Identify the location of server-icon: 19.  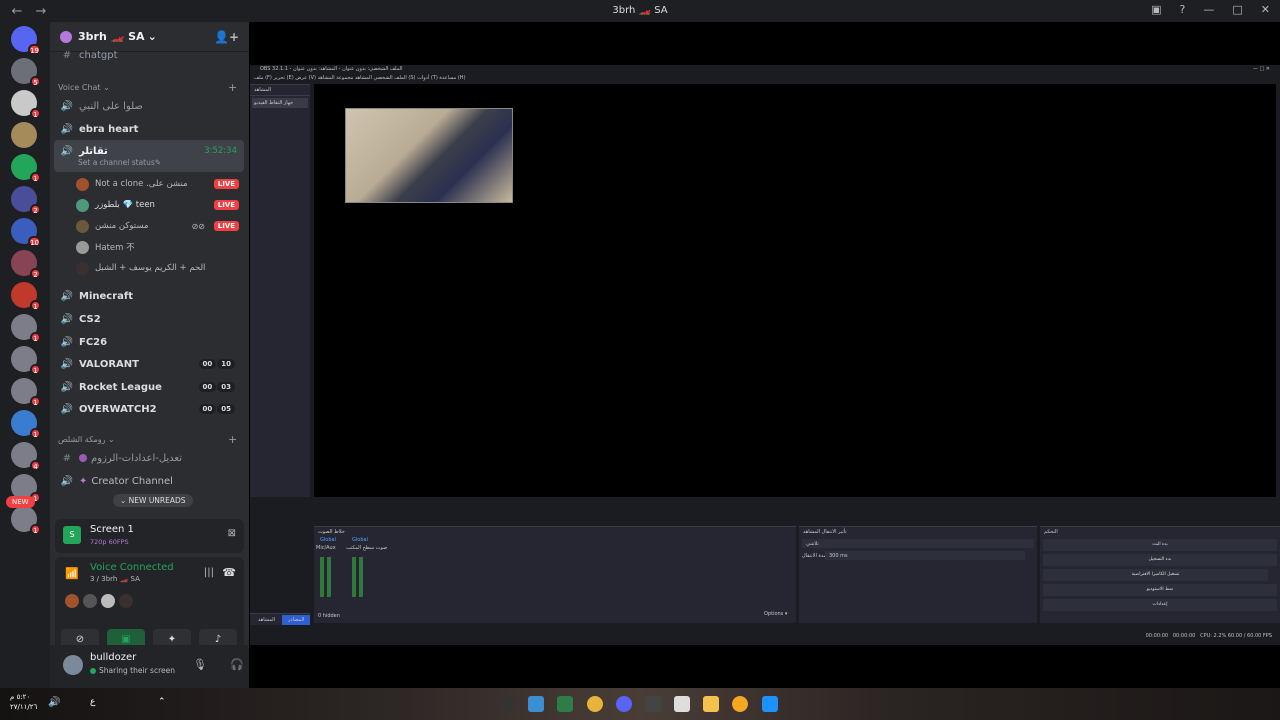
(26, 40).